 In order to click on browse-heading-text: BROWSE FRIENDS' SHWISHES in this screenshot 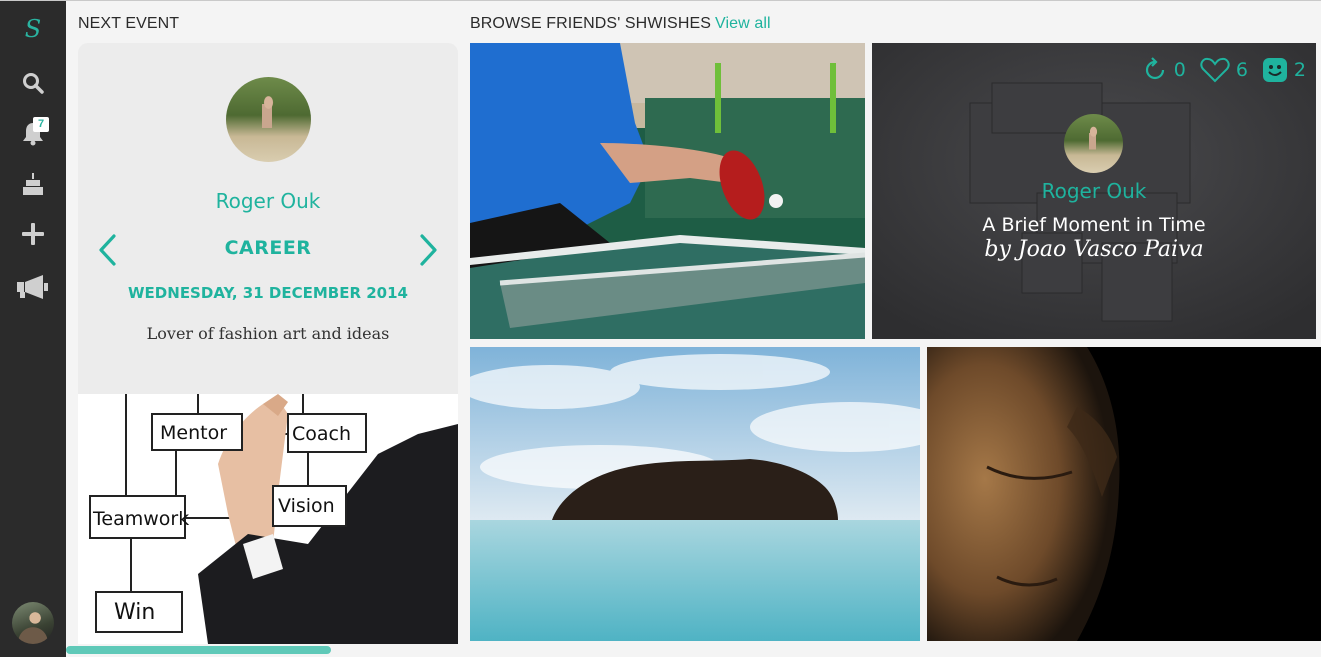, I will do `click(591, 23)`.